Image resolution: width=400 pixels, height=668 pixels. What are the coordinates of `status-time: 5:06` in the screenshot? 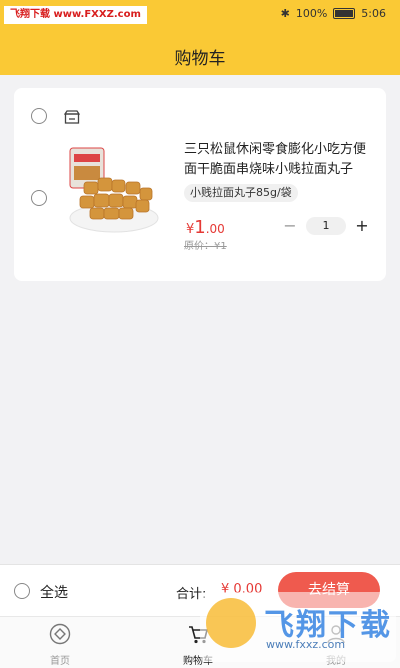 It's located at (373, 13).